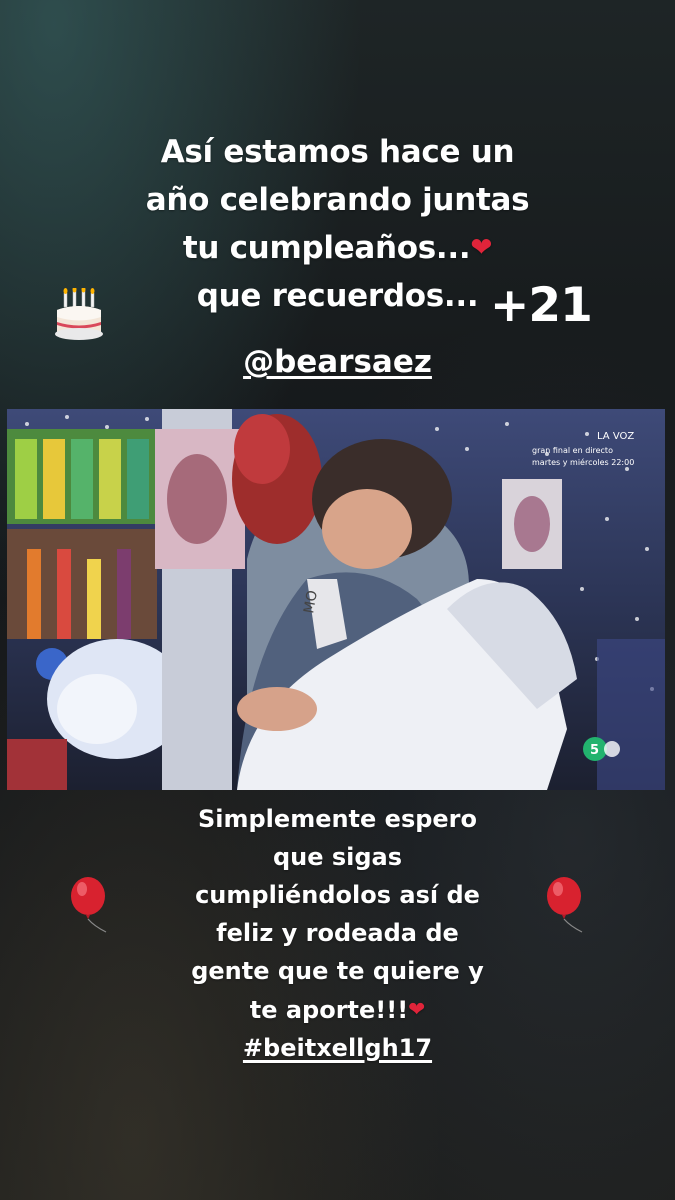  Describe the element at coordinates (337, 152) in the screenshot. I see `caption-line-1: Así estamos hace un` at that location.